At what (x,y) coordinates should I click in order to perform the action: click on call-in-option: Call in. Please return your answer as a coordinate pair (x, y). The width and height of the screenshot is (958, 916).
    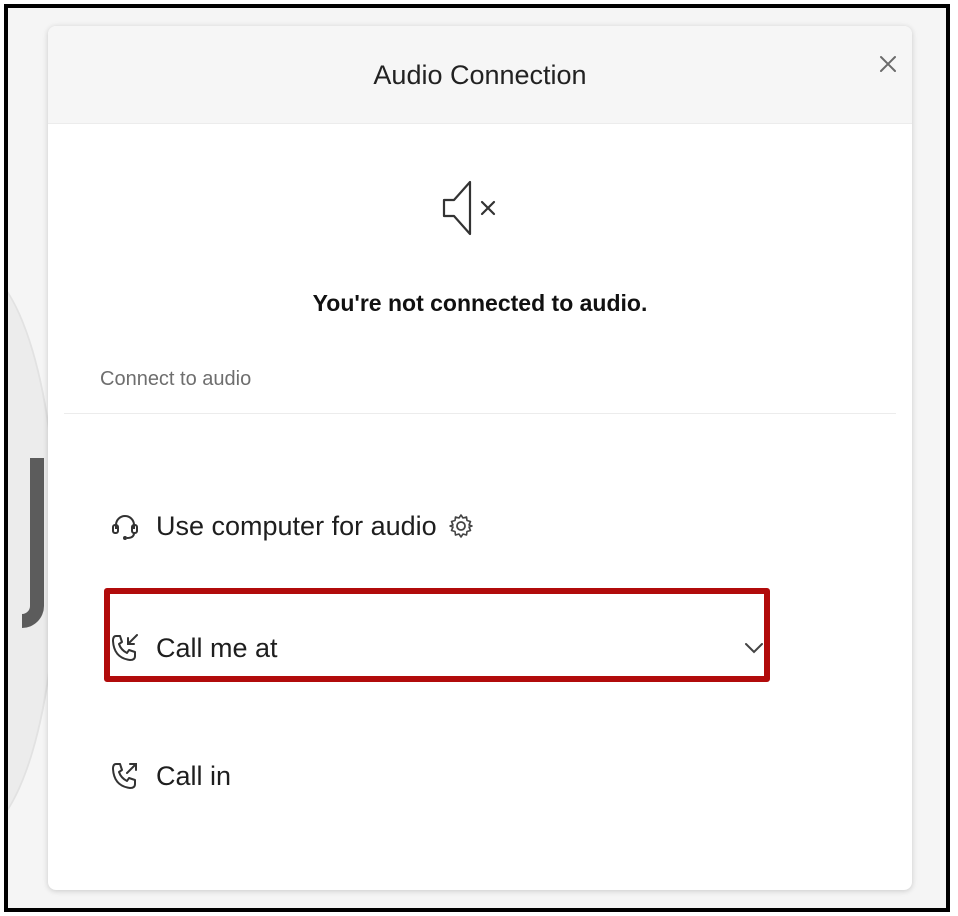
    Looking at the image, I should click on (258, 776).